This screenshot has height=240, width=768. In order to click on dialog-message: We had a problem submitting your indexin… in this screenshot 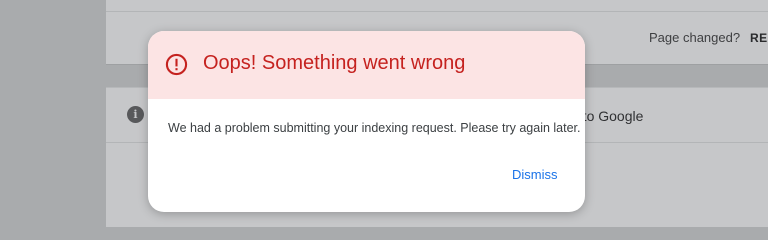, I will do `click(374, 128)`.